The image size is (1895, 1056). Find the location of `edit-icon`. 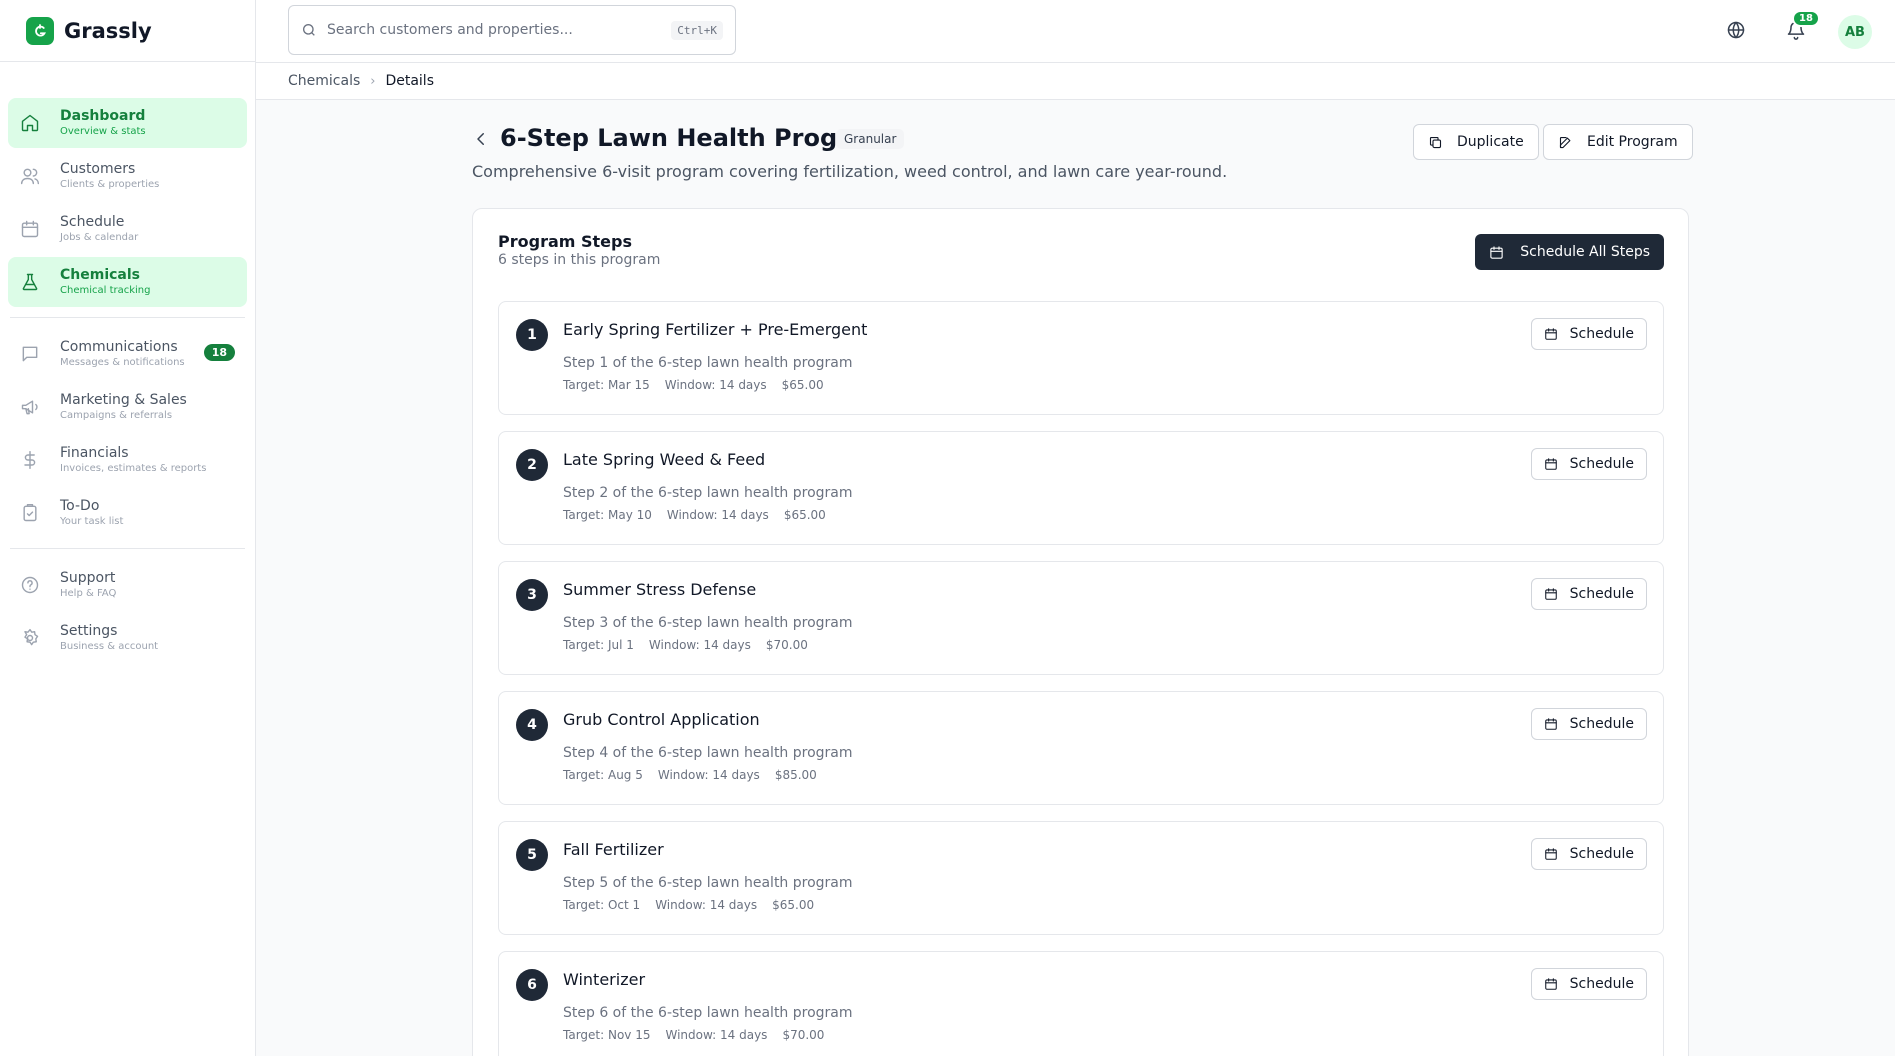

edit-icon is located at coordinates (1565, 142).